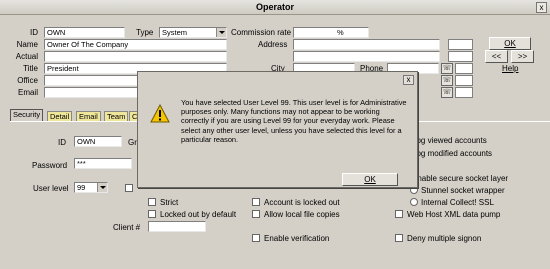 This screenshot has width=550, height=269. I want to click on security-id-field: OWN, so click(98, 141).